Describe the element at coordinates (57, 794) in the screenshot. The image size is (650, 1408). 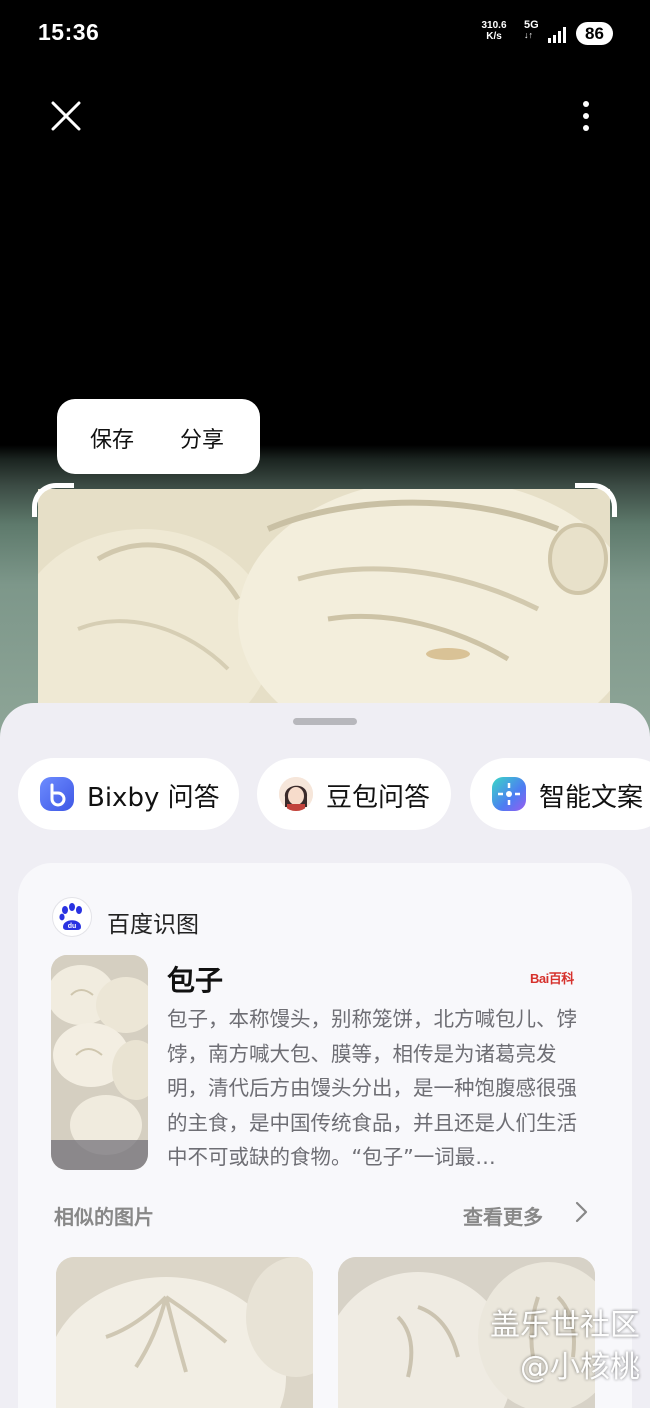
I see `bixby-icon` at that location.